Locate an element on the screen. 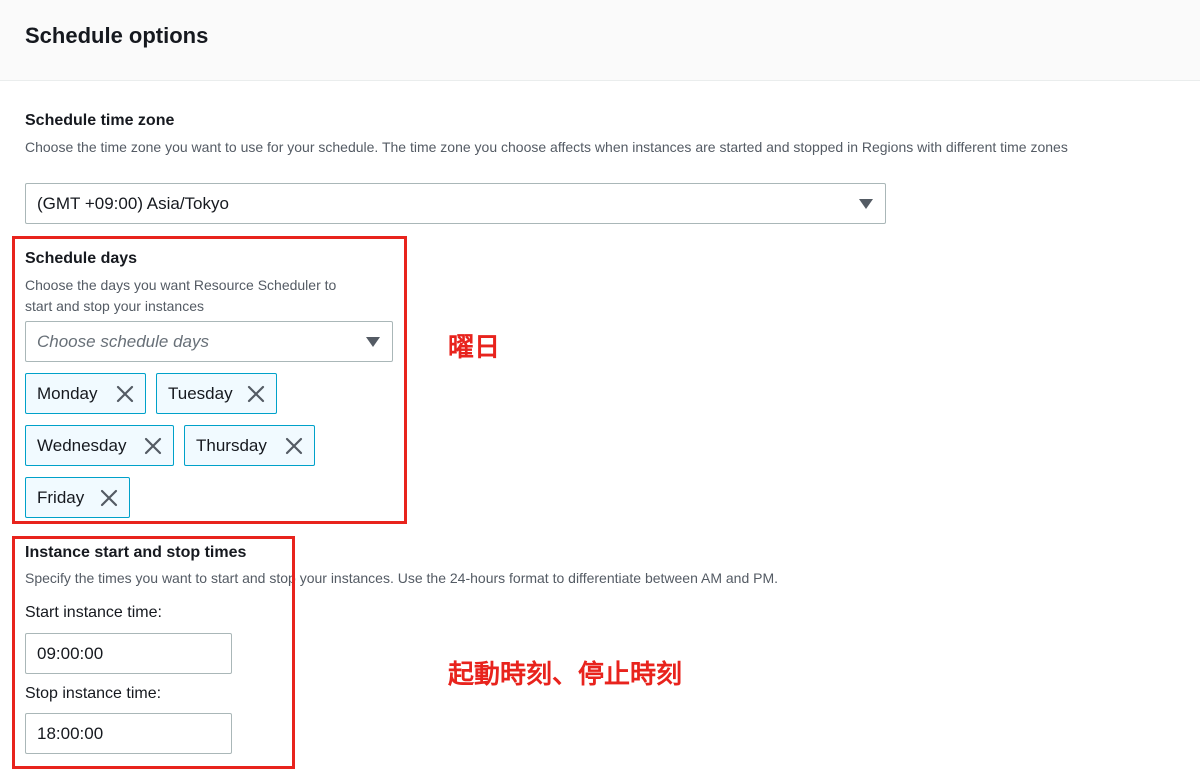 This screenshot has height=780, width=1200. section-header: Schedule options is located at coordinates (600, 40).